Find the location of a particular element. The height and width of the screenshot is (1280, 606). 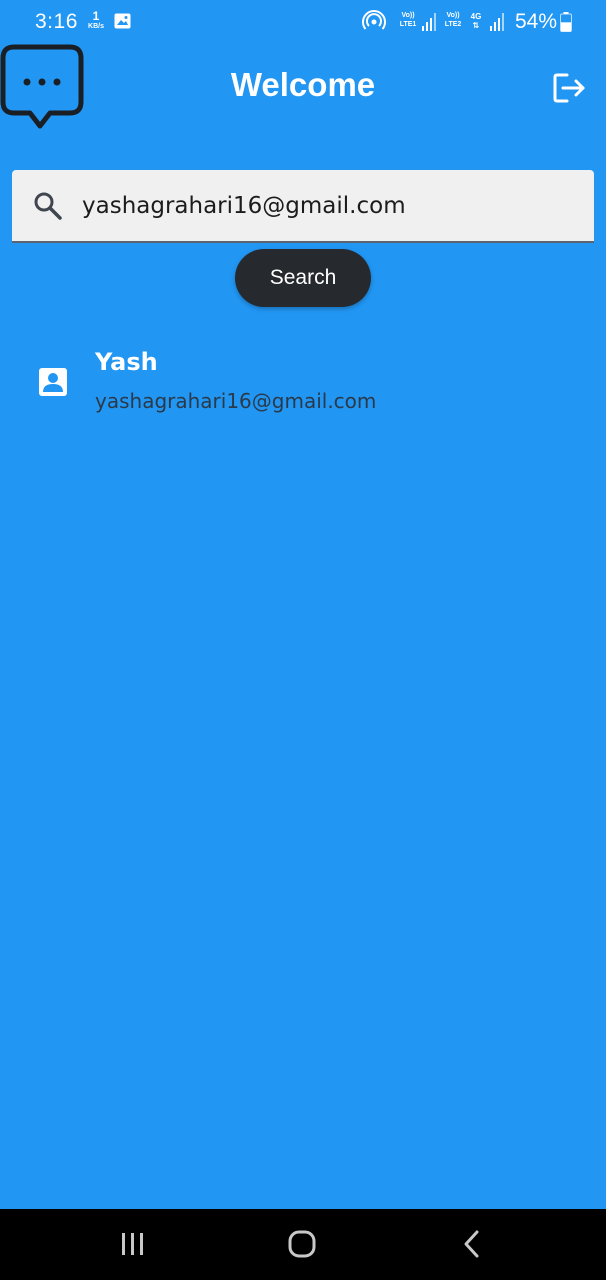

navigation-bar is located at coordinates (303, 1244).